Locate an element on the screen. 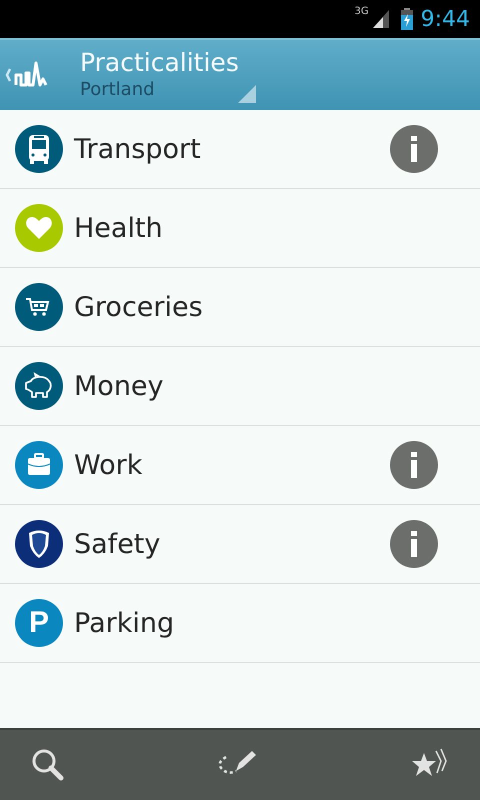  category-label: Parking is located at coordinates (125, 623).